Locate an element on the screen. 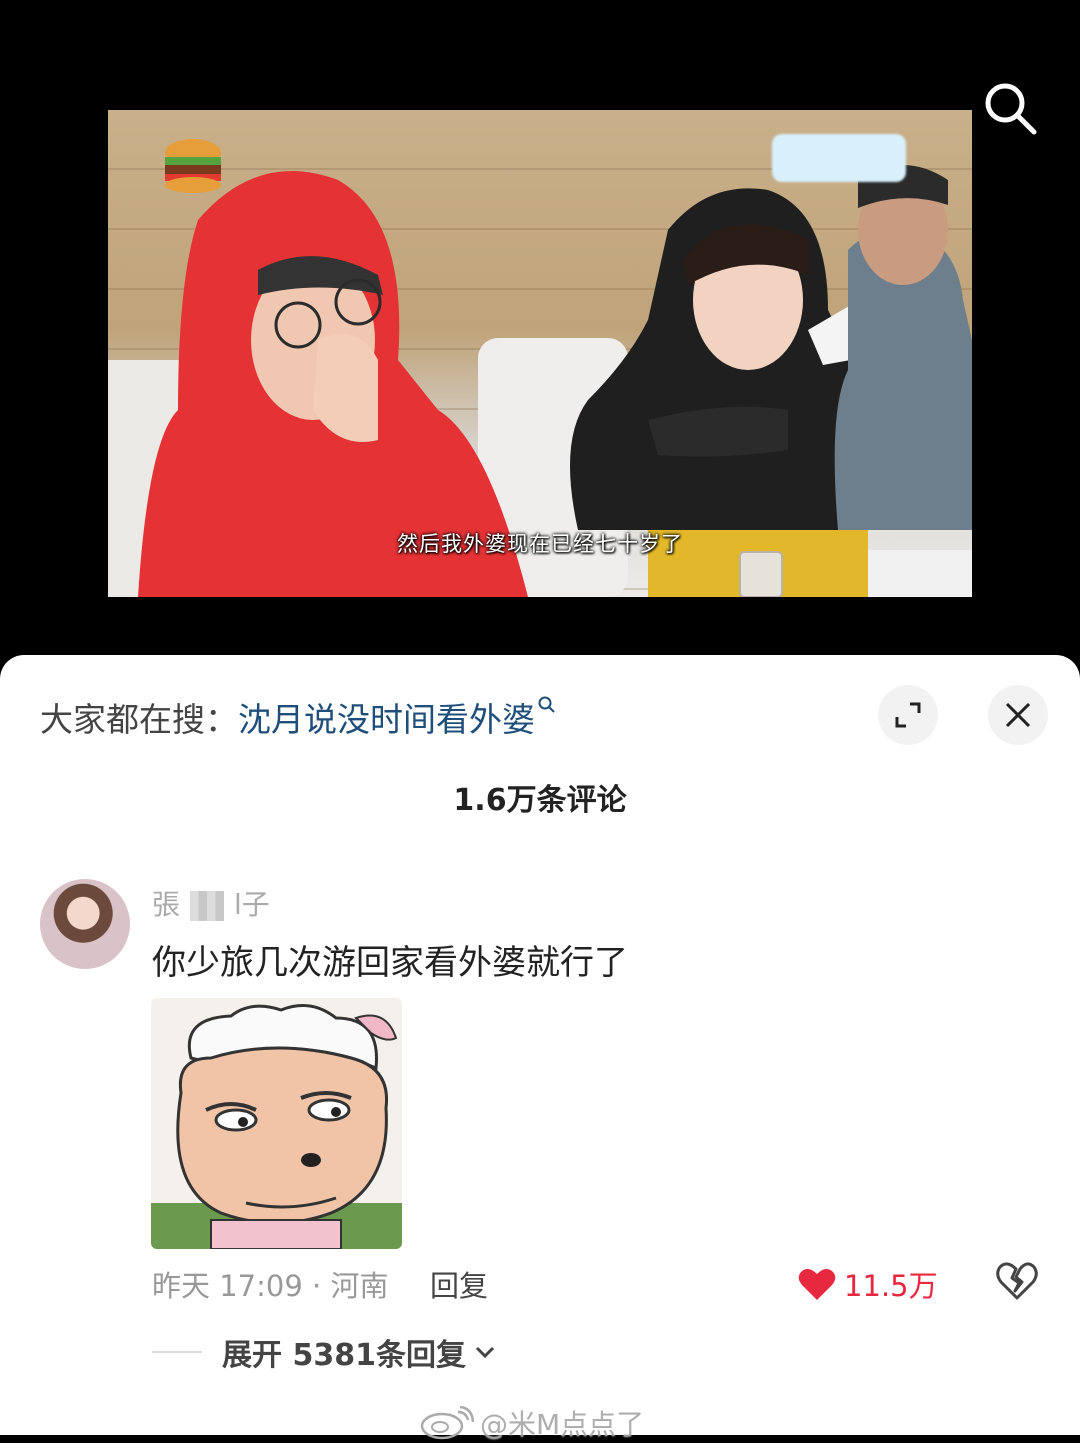  comment-sticker-image is located at coordinates (276, 1123).